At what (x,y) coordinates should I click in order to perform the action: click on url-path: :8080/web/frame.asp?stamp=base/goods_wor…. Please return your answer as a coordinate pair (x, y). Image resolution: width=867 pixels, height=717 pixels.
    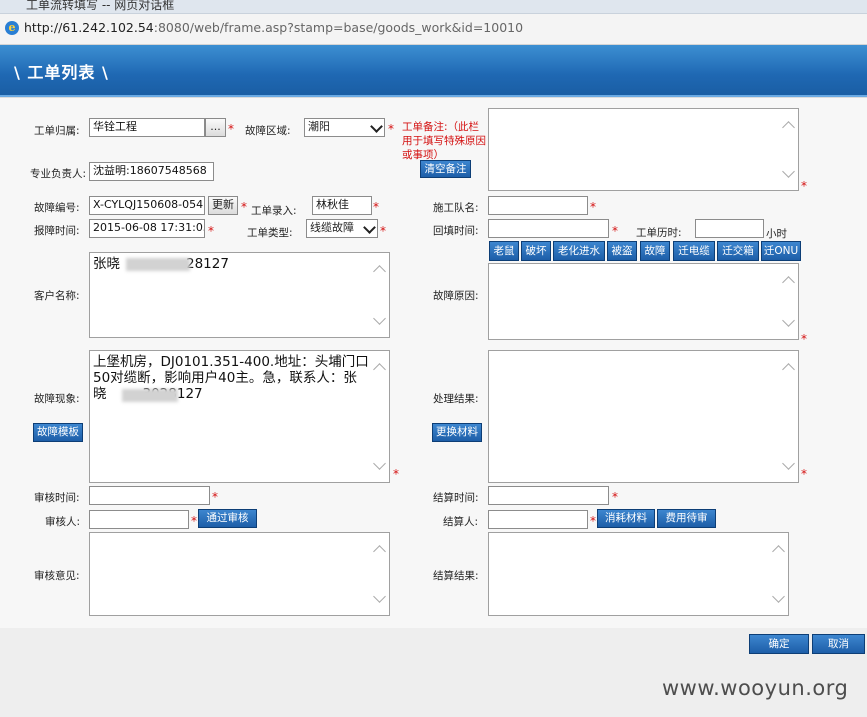
    Looking at the image, I should click on (338, 27).